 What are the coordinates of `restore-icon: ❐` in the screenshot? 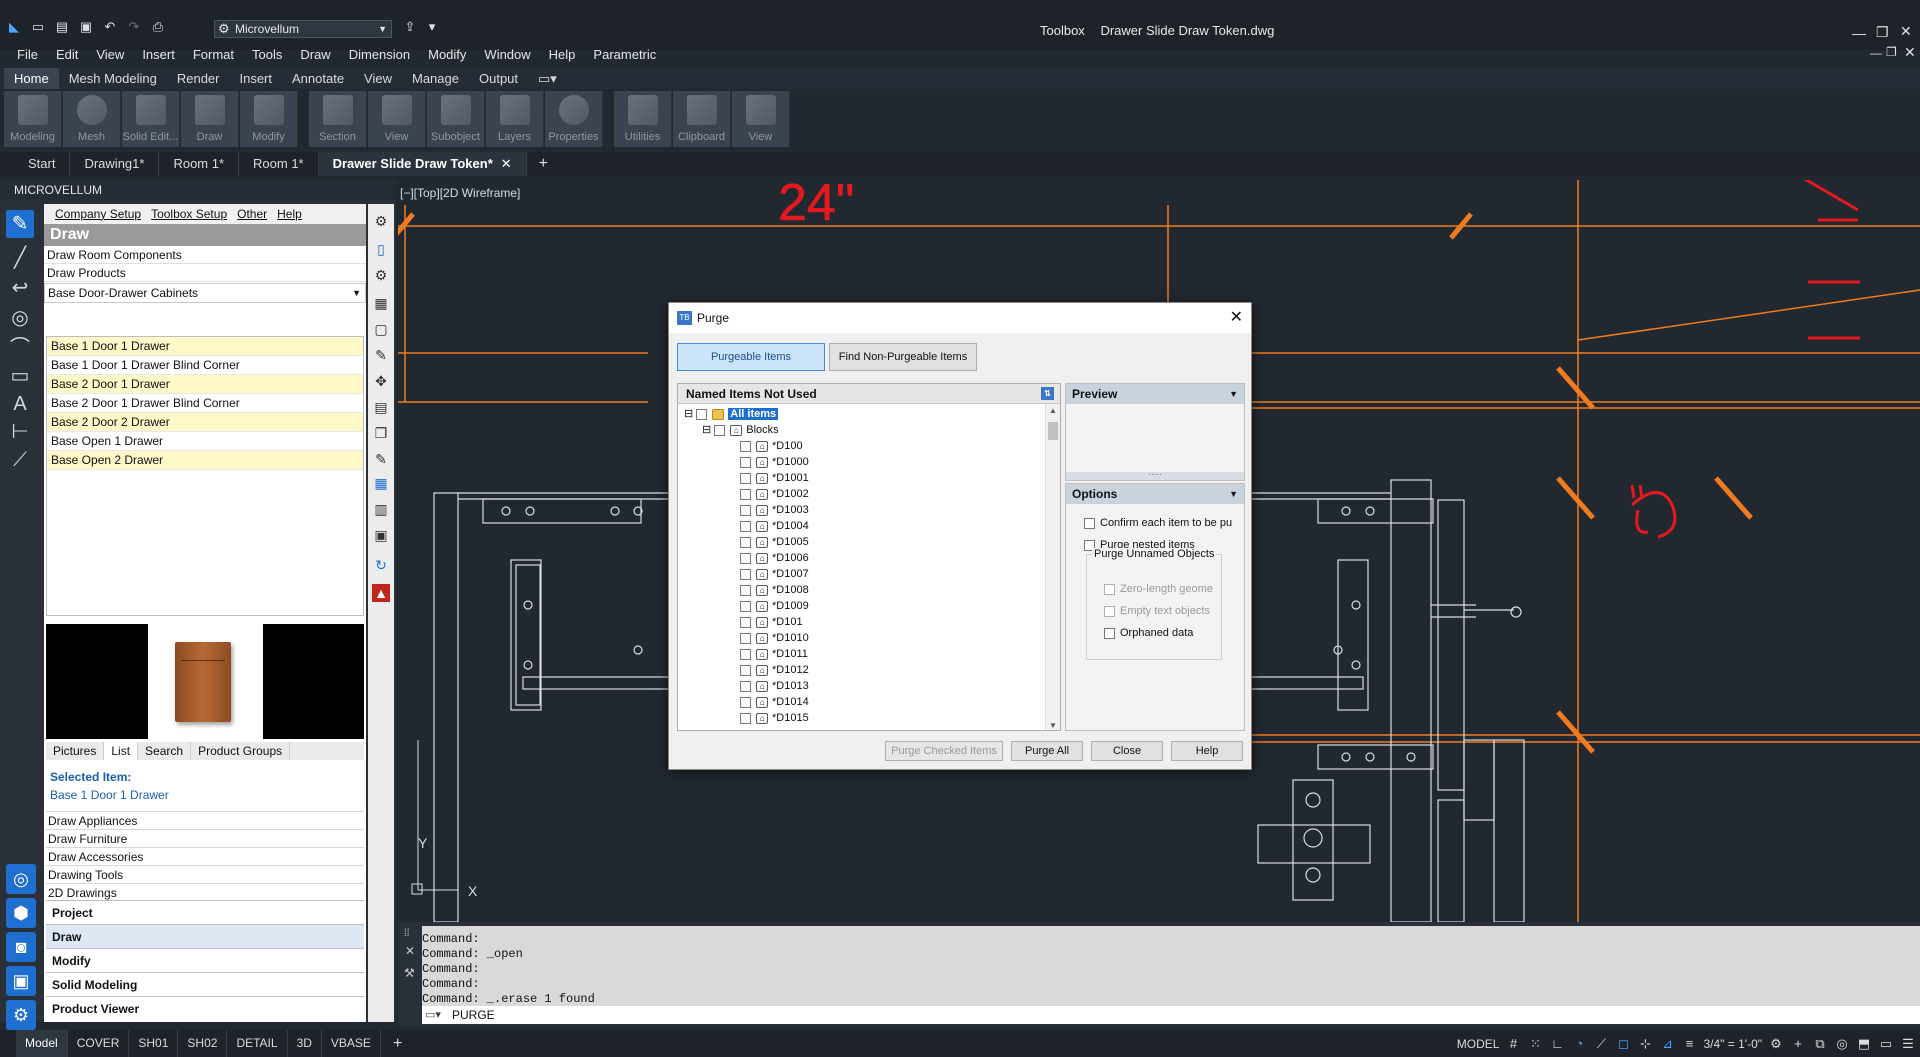 It's located at (1882, 32).